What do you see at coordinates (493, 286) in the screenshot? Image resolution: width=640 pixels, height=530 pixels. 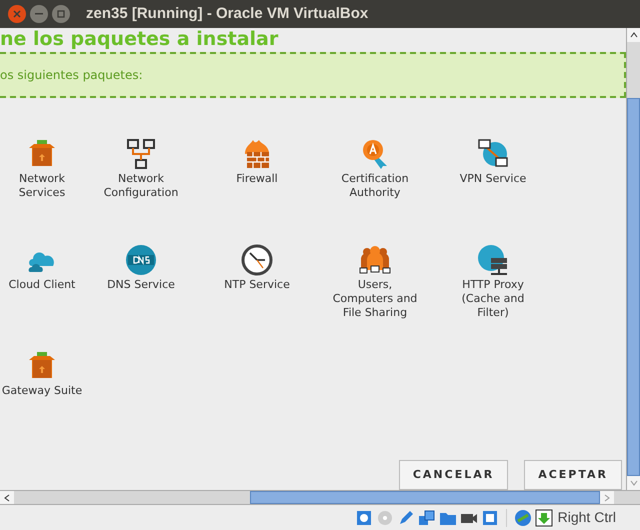 I see `package-item: HTTP Proxy (Cache and Filter)` at bounding box center [493, 286].